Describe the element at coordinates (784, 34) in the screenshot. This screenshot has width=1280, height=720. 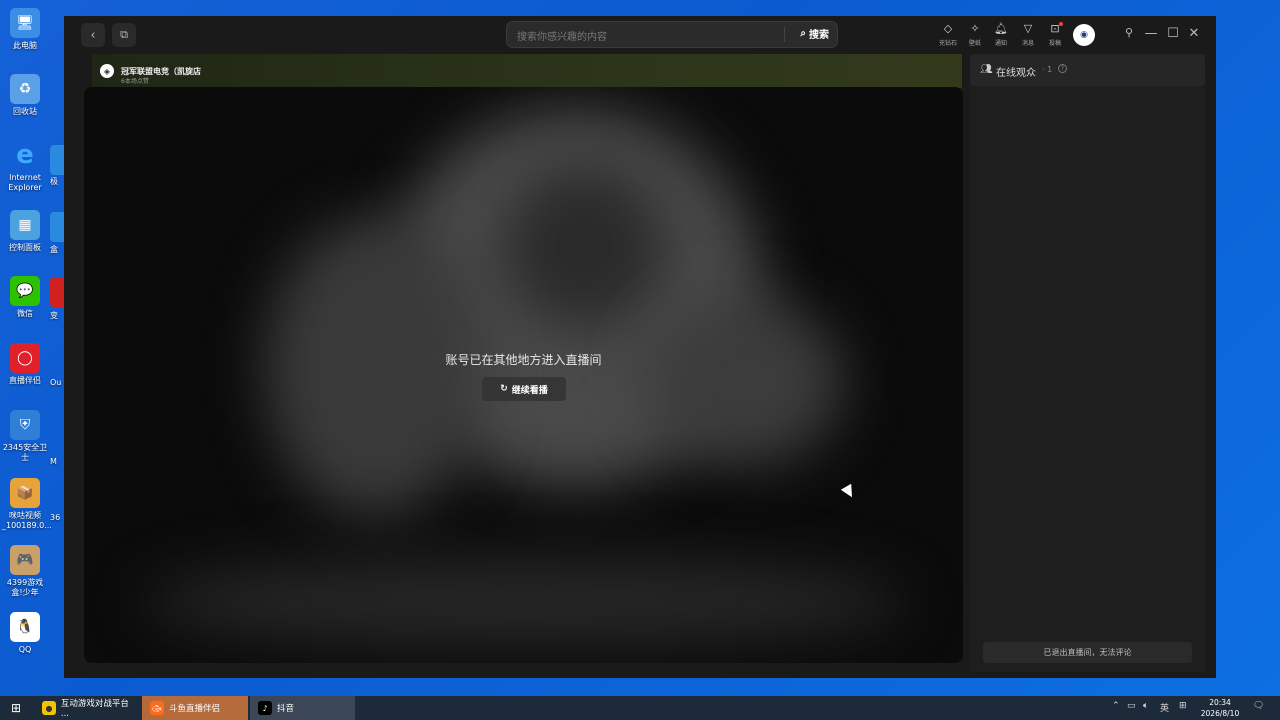
I see `search-divider` at that location.